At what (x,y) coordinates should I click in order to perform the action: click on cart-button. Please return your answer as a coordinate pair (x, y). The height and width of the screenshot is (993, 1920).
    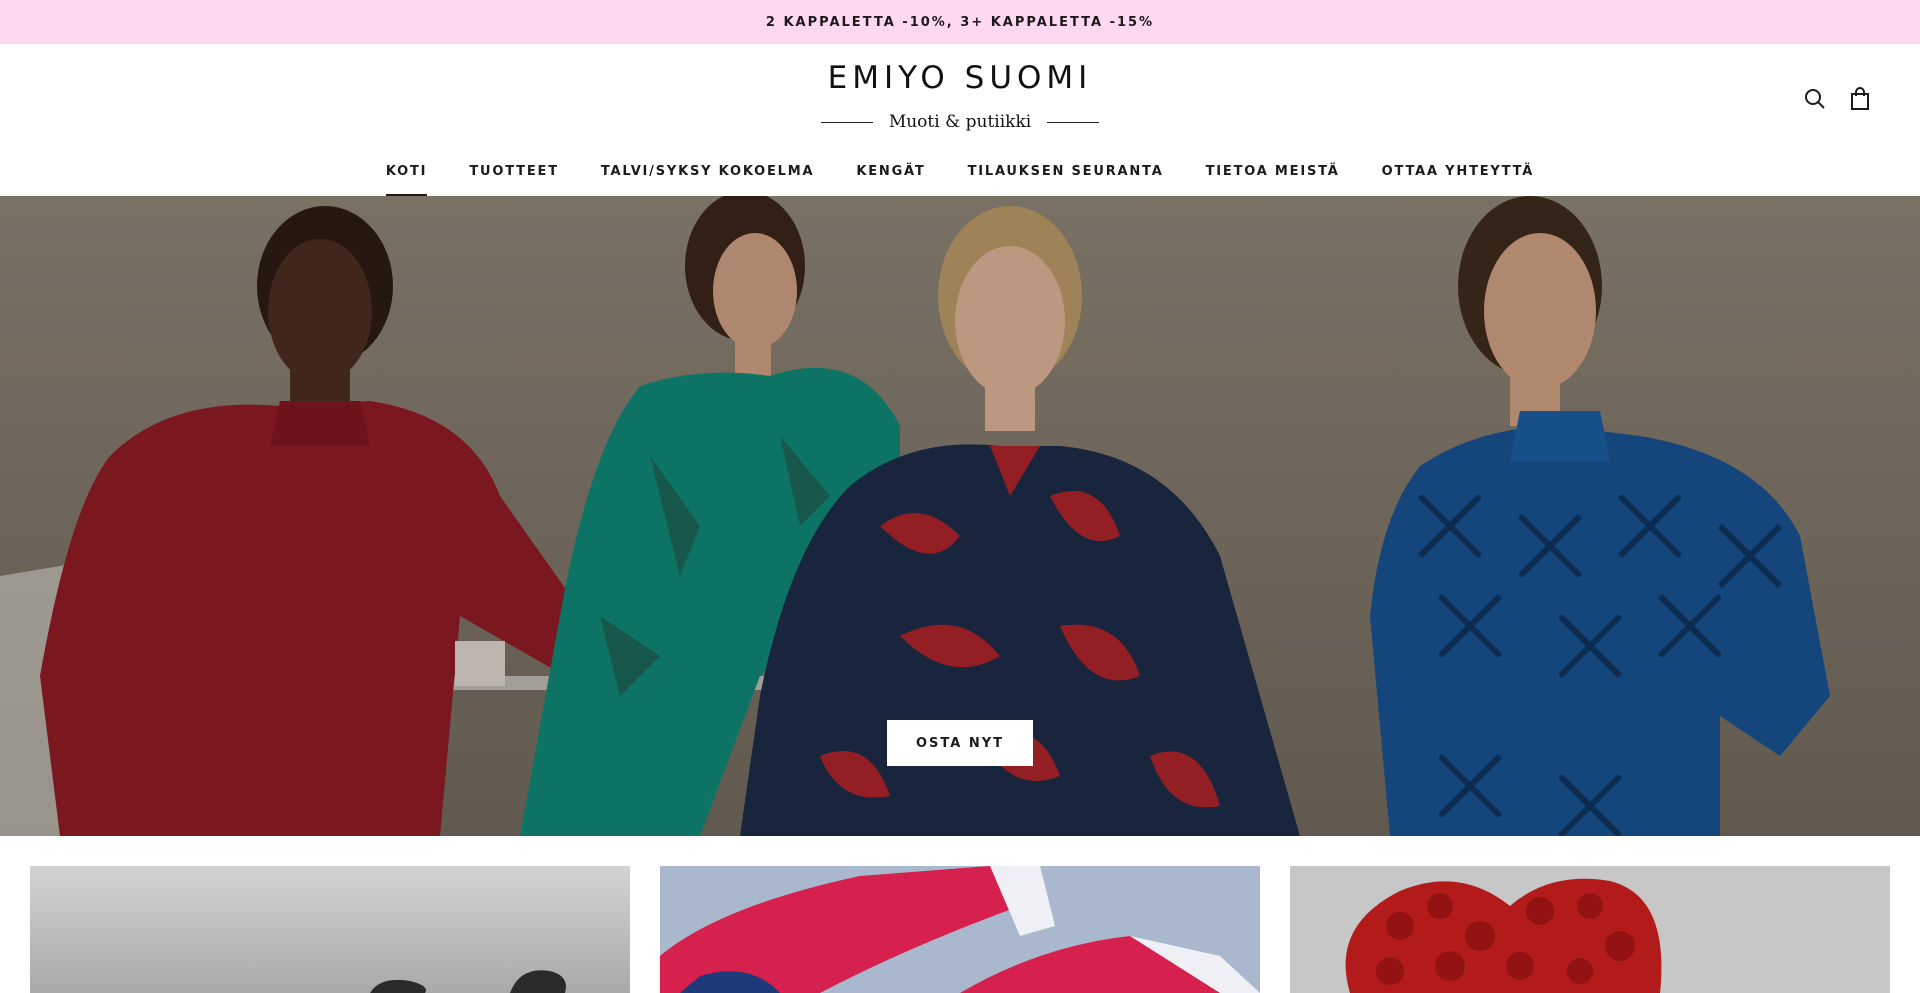
    Looking at the image, I should click on (1860, 99).